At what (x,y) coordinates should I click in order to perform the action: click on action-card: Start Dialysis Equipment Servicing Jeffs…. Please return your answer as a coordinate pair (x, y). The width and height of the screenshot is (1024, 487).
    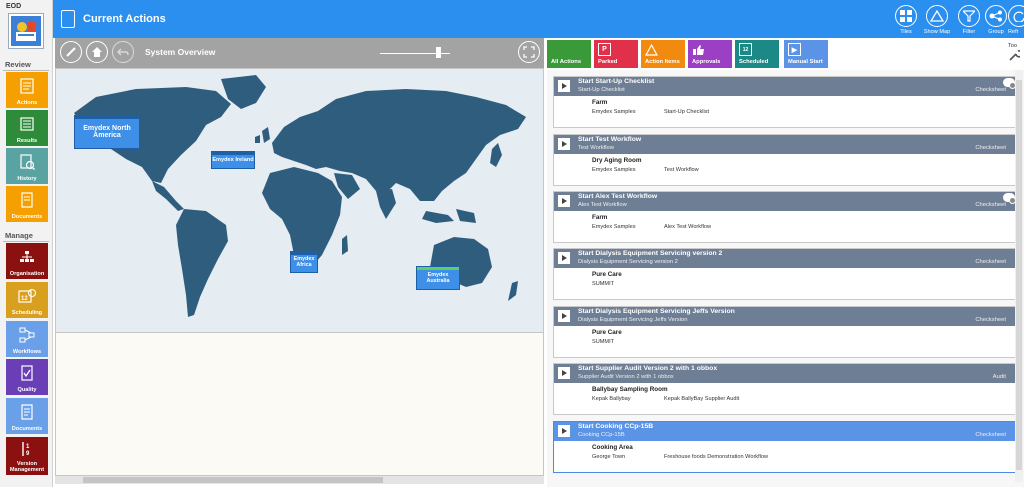
    Looking at the image, I should click on (786, 332).